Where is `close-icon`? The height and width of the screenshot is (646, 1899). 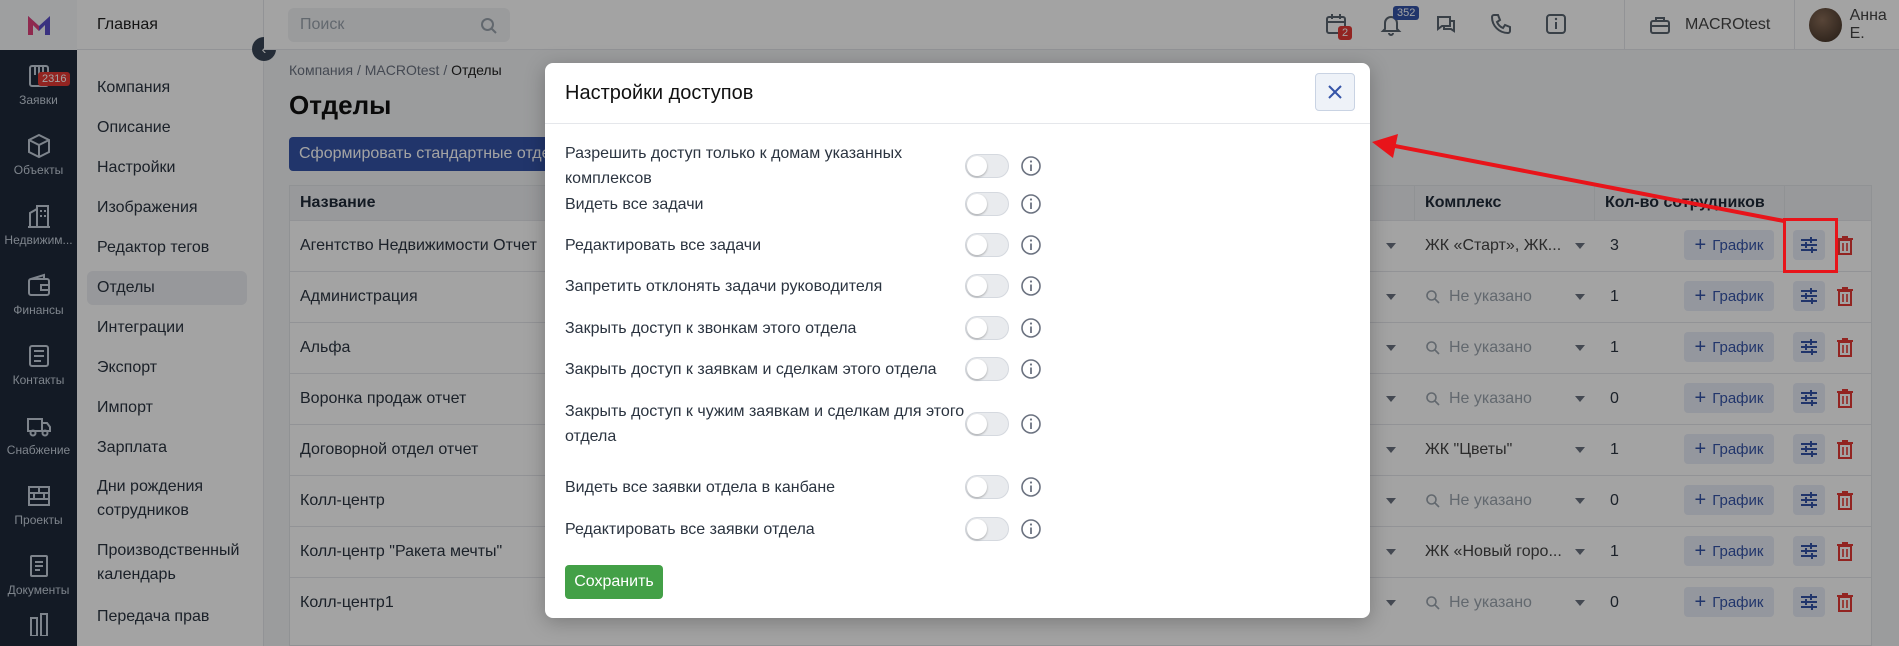
close-icon is located at coordinates (1335, 92).